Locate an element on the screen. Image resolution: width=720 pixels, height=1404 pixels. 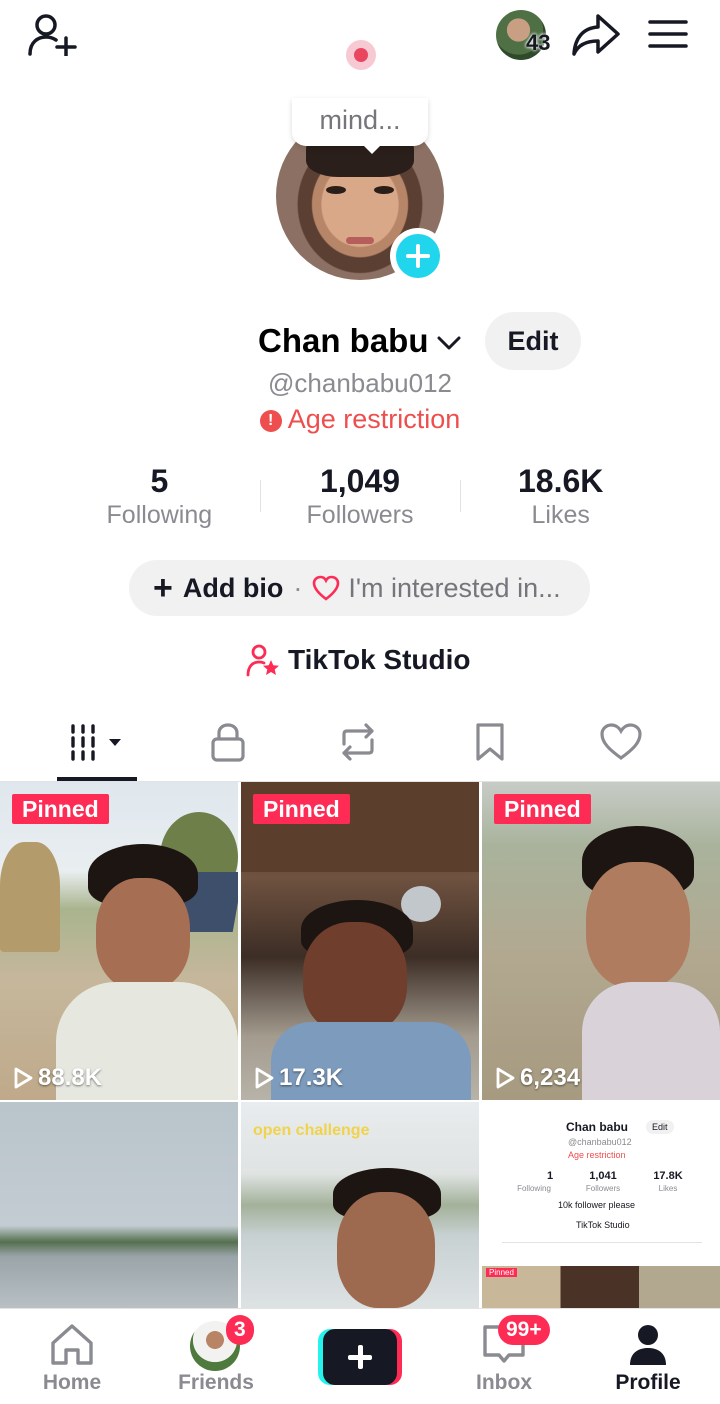
active-tab-indicator is located at coordinates (97, 779).